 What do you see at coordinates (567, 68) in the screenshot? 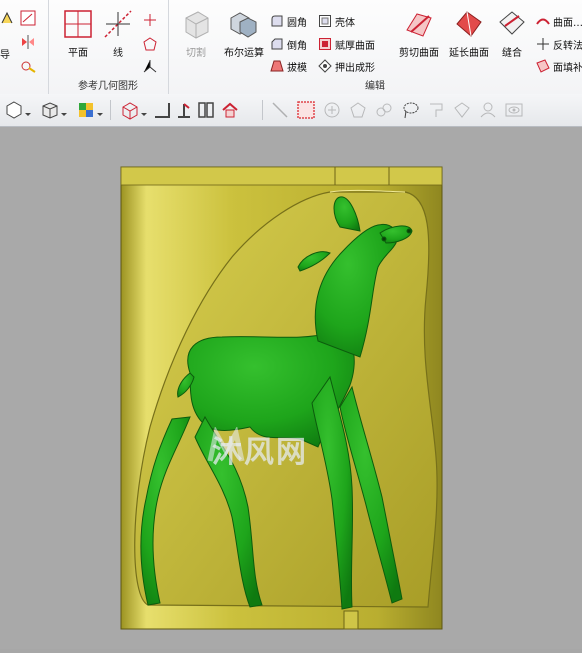
I see `fill-surface-label: 面填补` at bounding box center [567, 68].